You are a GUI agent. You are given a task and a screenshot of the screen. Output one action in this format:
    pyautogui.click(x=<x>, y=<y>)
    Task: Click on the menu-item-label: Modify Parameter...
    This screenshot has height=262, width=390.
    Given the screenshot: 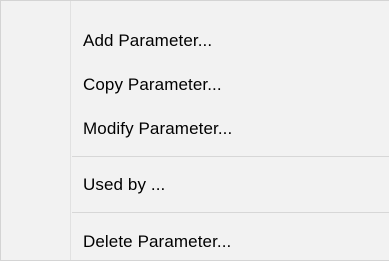 What is the action you would take?
    pyautogui.click(x=158, y=128)
    